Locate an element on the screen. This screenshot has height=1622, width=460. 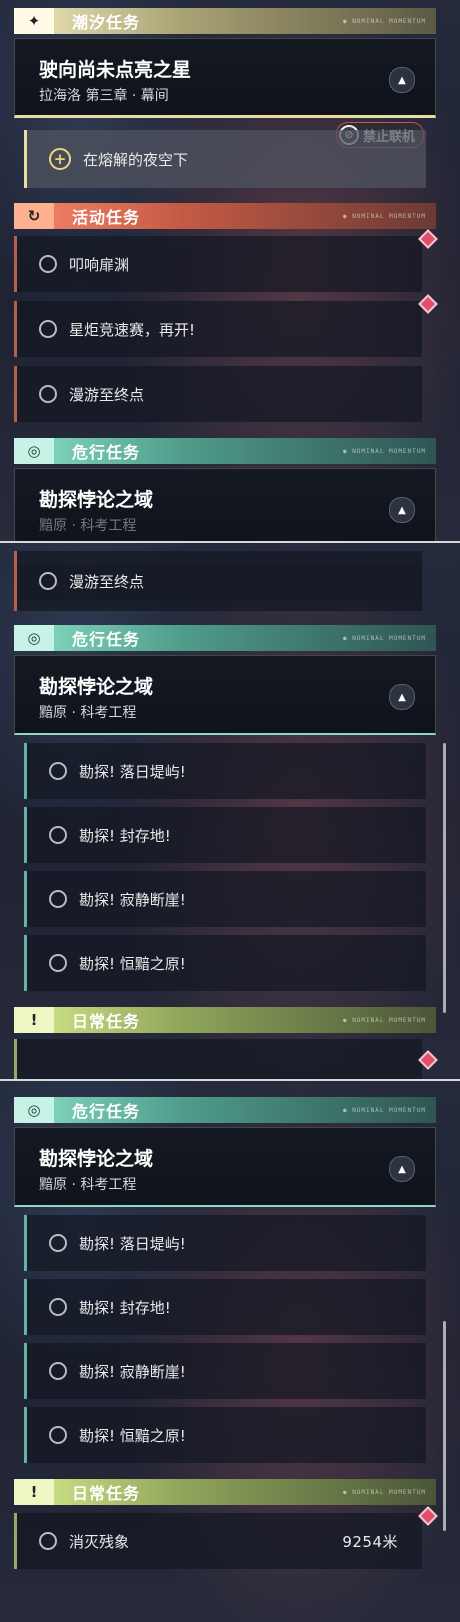
activity-quest-row: 星炬竞速赛，再开! is located at coordinates (218, 329).